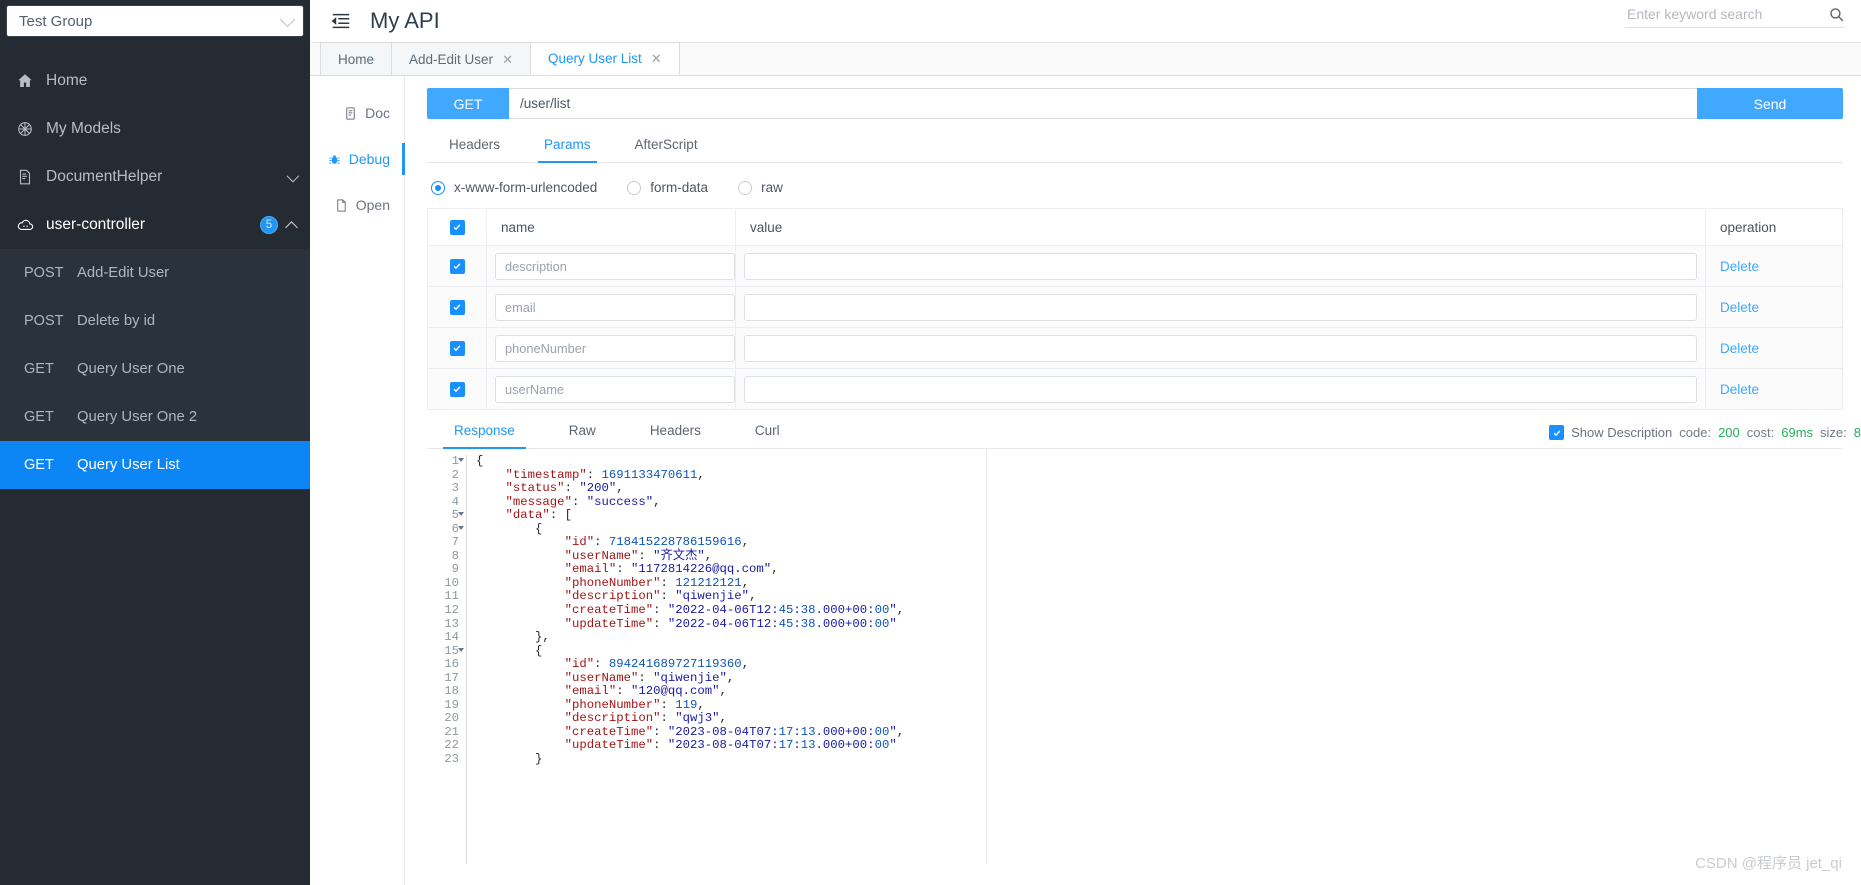  Describe the element at coordinates (1836, 14) in the screenshot. I see `search-icon` at that location.